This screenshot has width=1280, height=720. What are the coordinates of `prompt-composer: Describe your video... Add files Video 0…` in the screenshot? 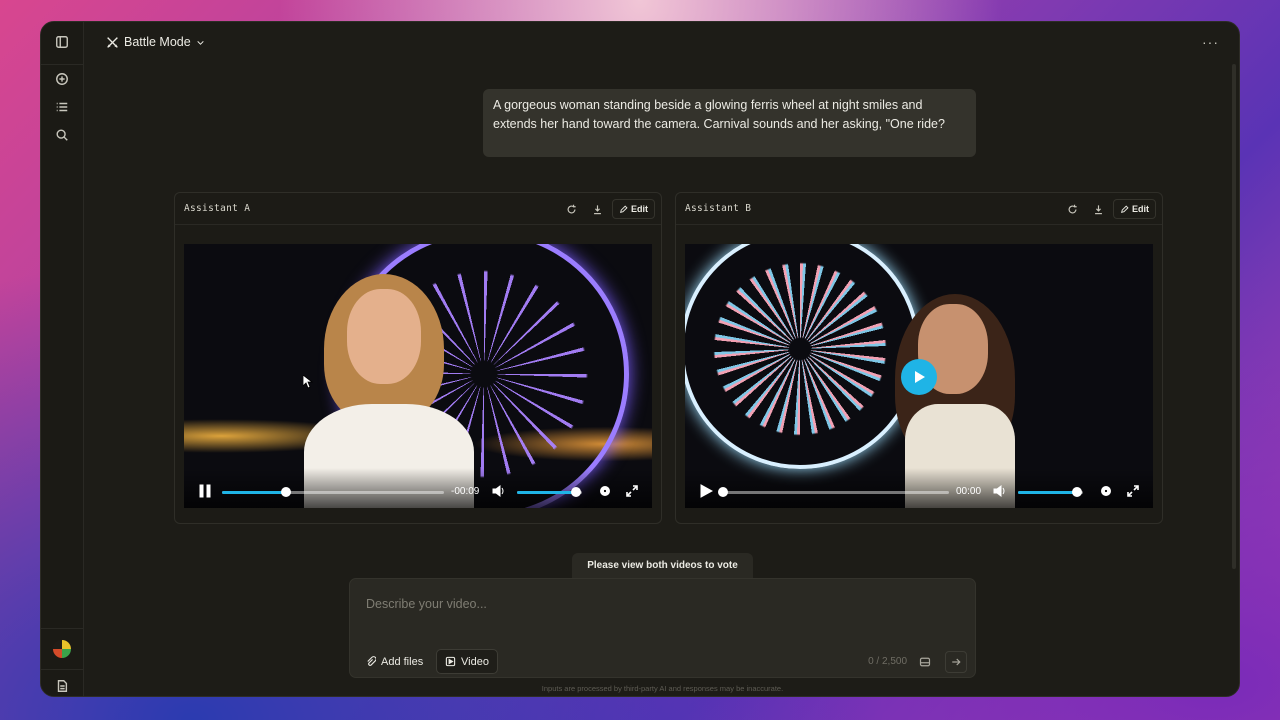 It's located at (662, 628).